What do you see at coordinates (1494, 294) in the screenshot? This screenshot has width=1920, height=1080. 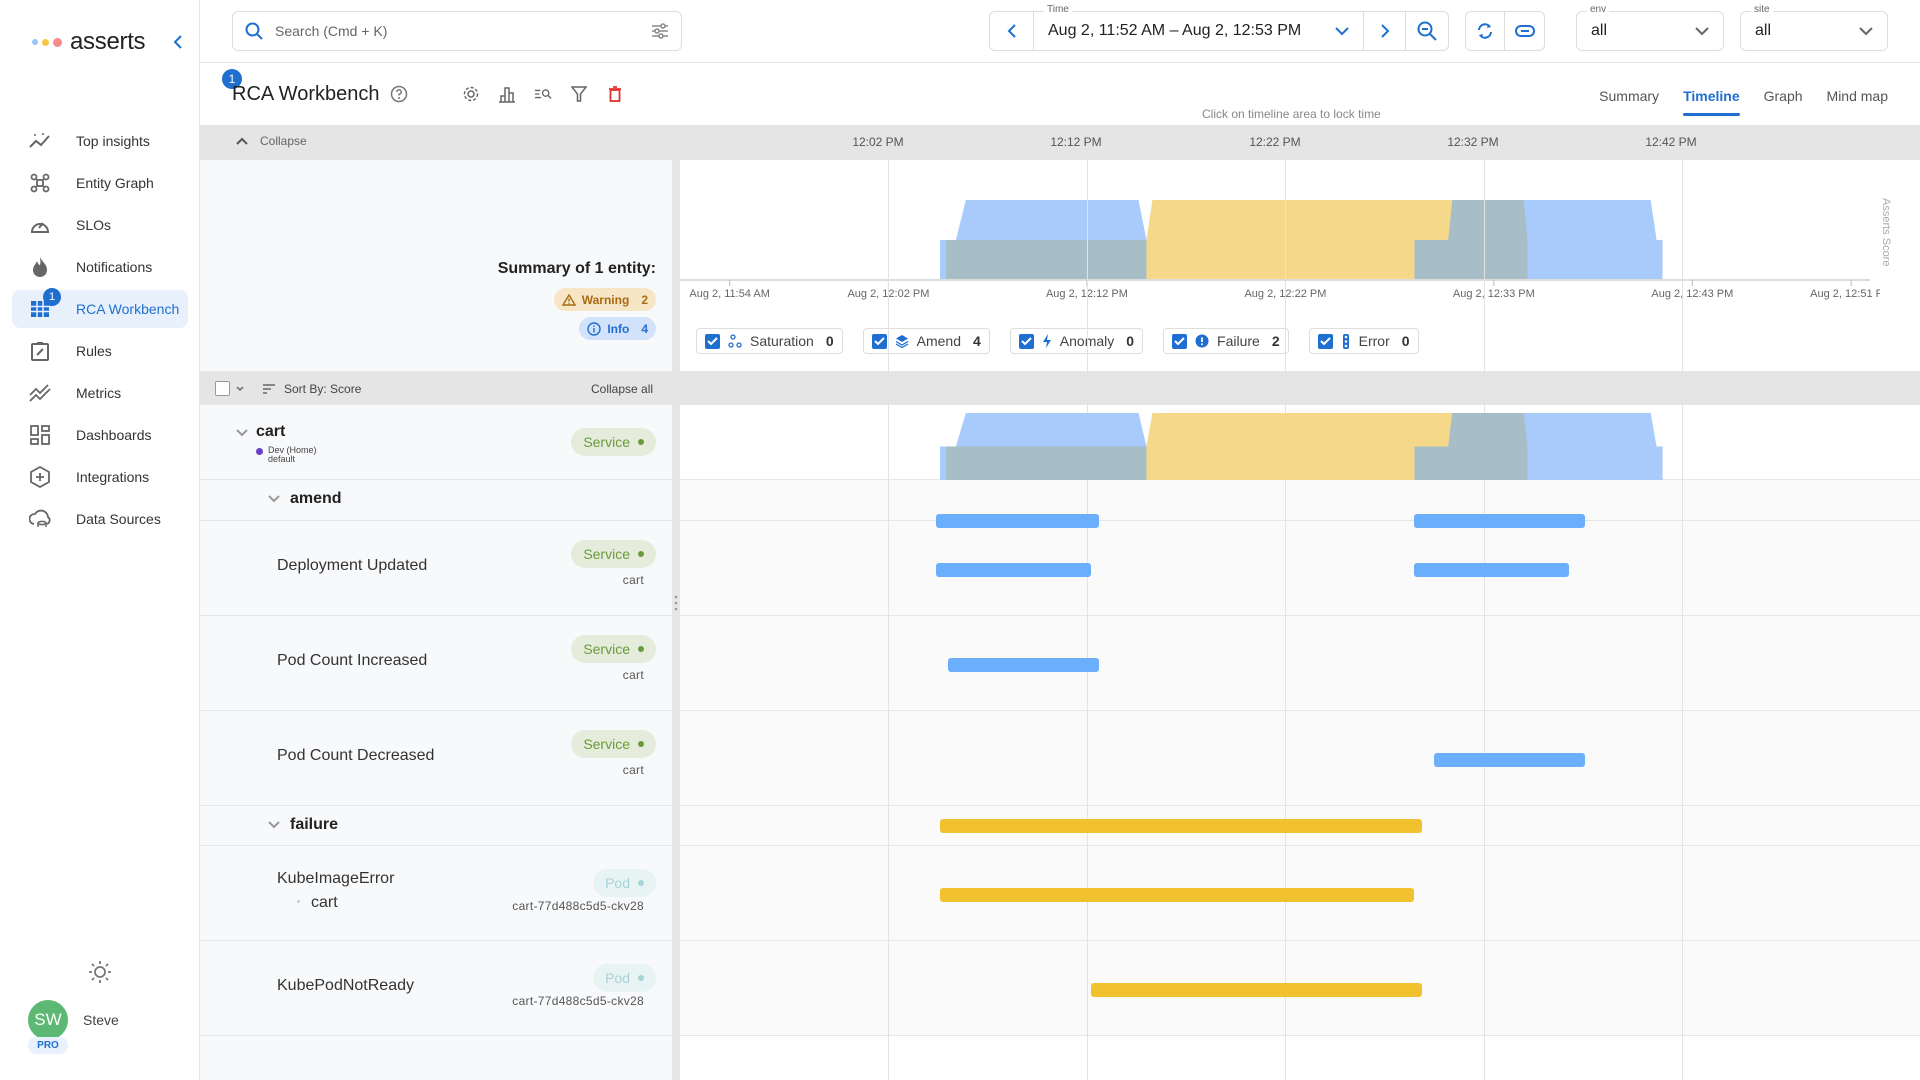 I see `axis-tick-label: Aug 2, 12:33 PM` at bounding box center [1494, 294].